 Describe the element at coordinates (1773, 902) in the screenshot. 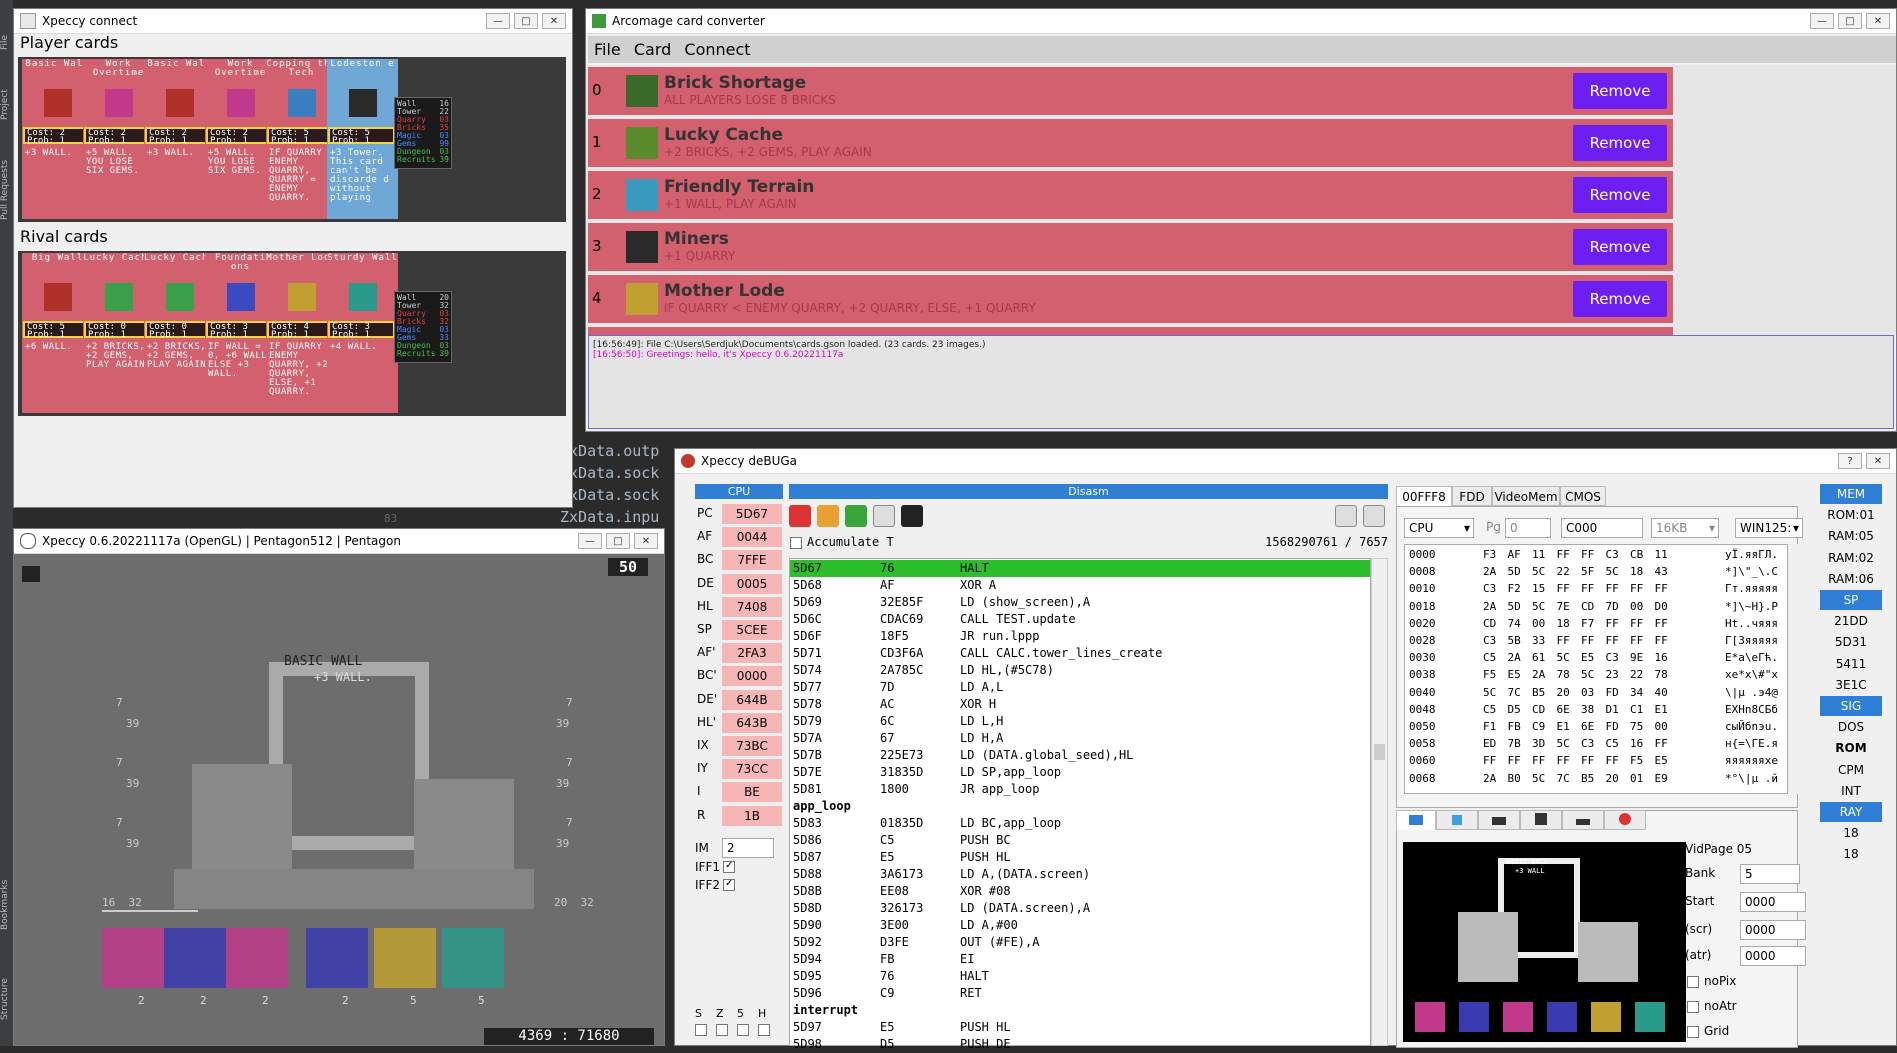

I see `start-input: 0000` at that location.